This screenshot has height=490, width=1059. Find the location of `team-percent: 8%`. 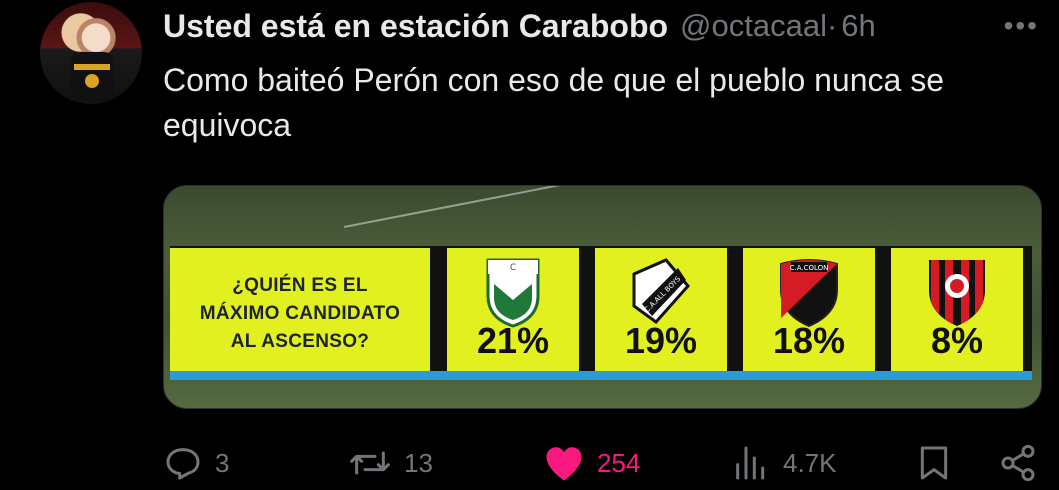

team-percent: 8% is located at coordinates (957, 340).